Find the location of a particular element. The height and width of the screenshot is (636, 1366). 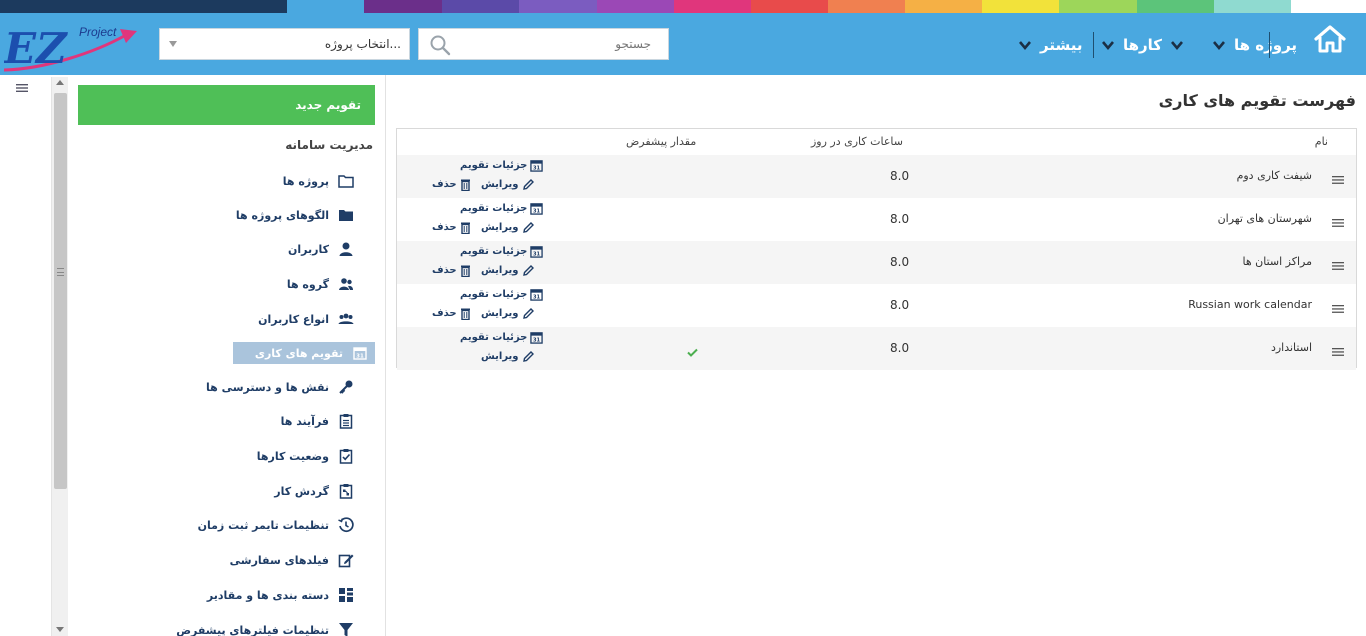

sidebar-item-groups: گروه ها is located at coordinates (321, 284).